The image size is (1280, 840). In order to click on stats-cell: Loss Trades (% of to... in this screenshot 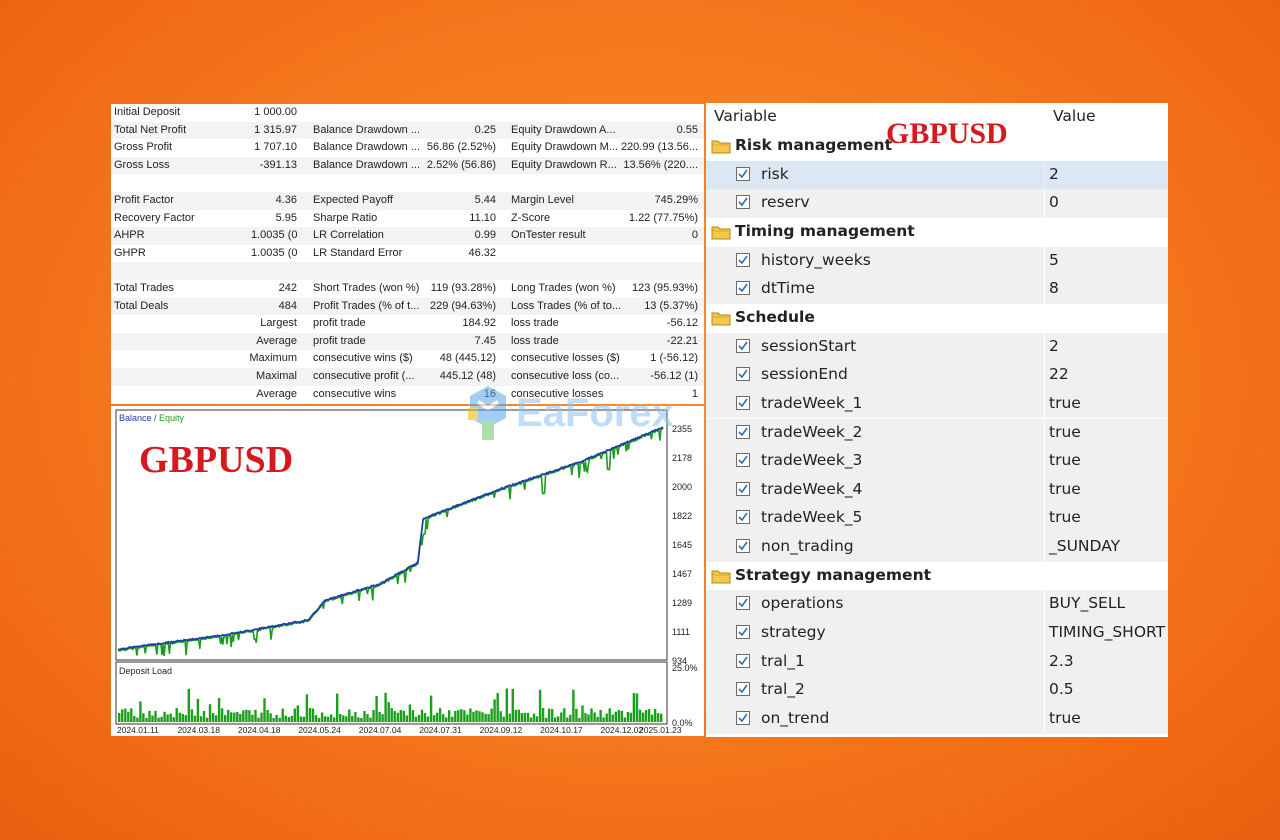, I will do `click(566, 305)`.